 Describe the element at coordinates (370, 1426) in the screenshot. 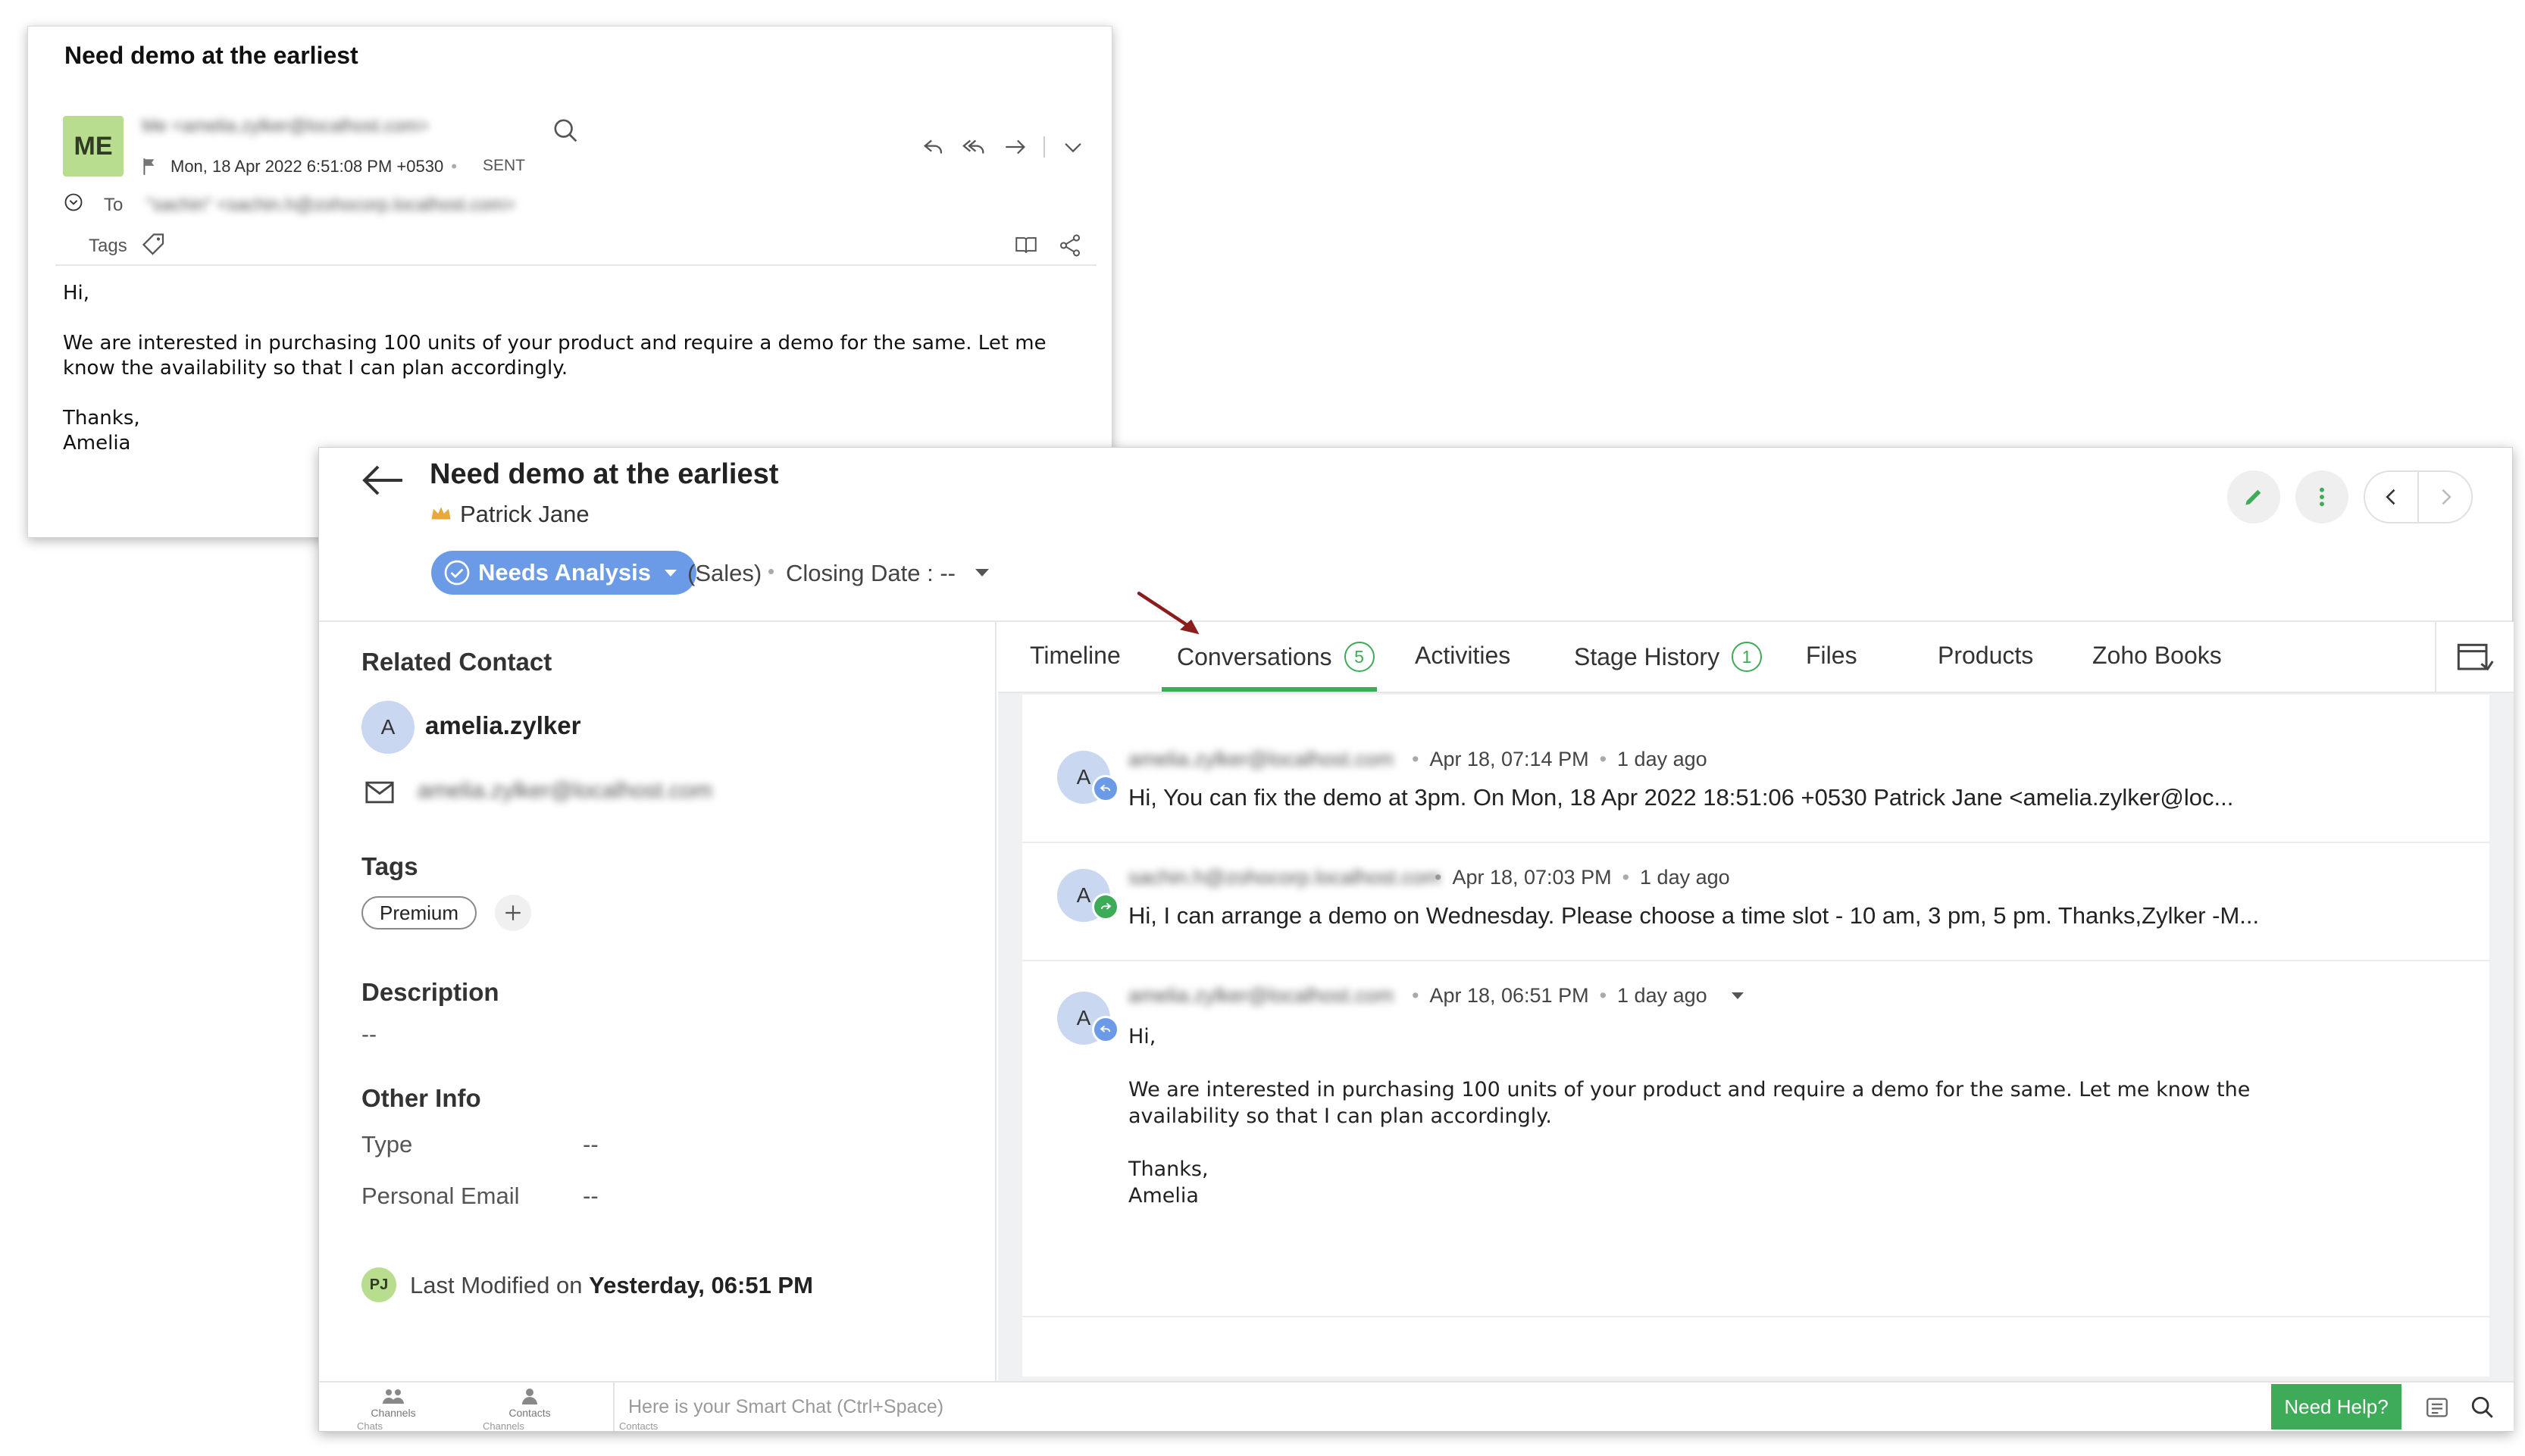

I see `chats-sublabel: Chats` at that location.